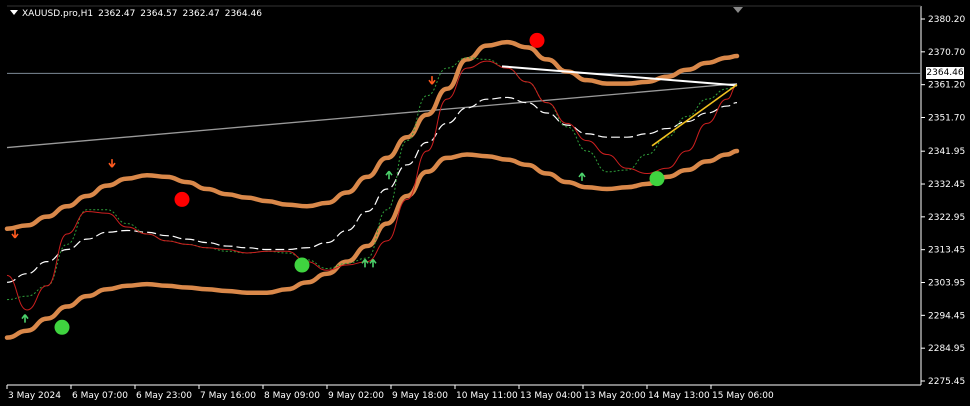  I want to click on y-tick-label: 2351.70, so click(946, 118).